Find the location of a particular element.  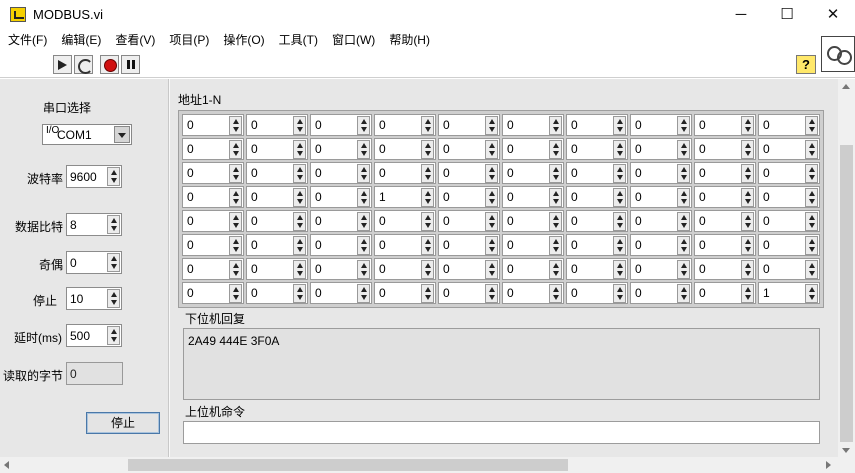

array-cell-r7-c4: 0 is located at coordinates (405, 269).